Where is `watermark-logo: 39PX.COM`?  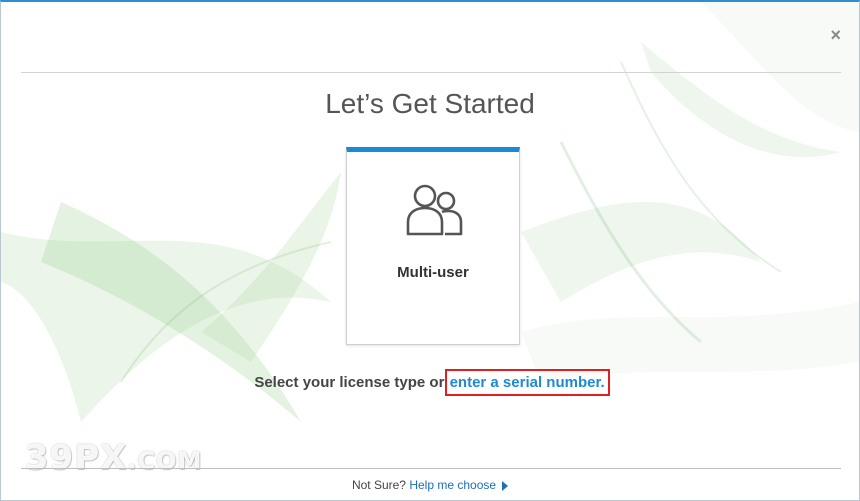 watermark-logo: 39PX.COM is located at coordinates (114, 458).